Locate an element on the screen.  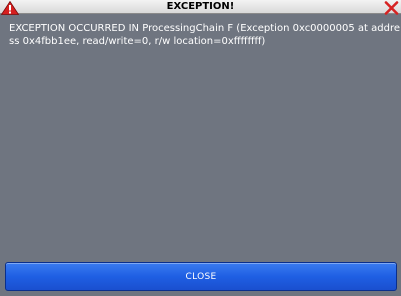
dialog-titlebar: EXCEPTION! is located at coordinates (200, 7).